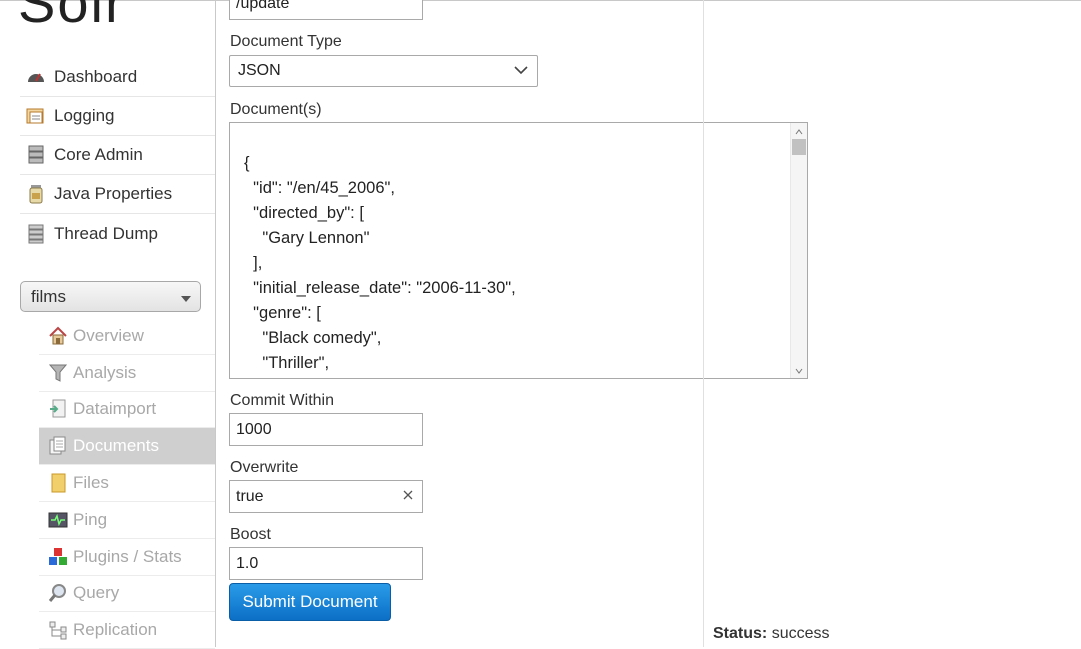 Image resolution: width=1081 pixels, height=649 pixels. Describe the element at coordinates (36, 116) in the screenshot. I see `logging-icon` at that location.